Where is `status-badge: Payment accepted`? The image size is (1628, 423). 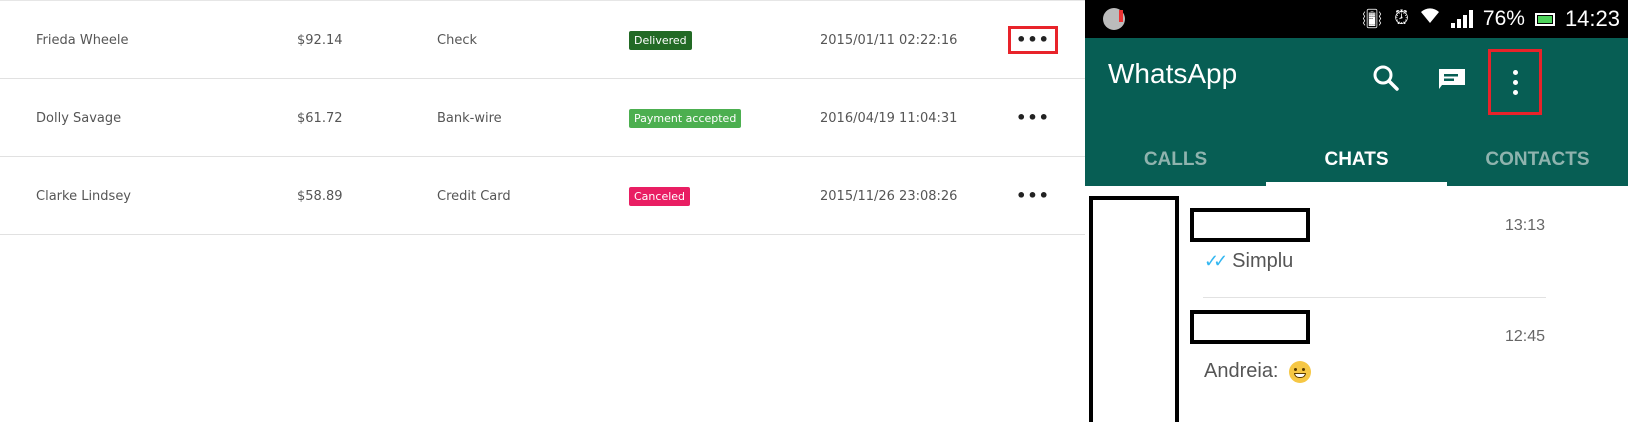
status-badge: Payment accepted is located at coordinates (685, 118).